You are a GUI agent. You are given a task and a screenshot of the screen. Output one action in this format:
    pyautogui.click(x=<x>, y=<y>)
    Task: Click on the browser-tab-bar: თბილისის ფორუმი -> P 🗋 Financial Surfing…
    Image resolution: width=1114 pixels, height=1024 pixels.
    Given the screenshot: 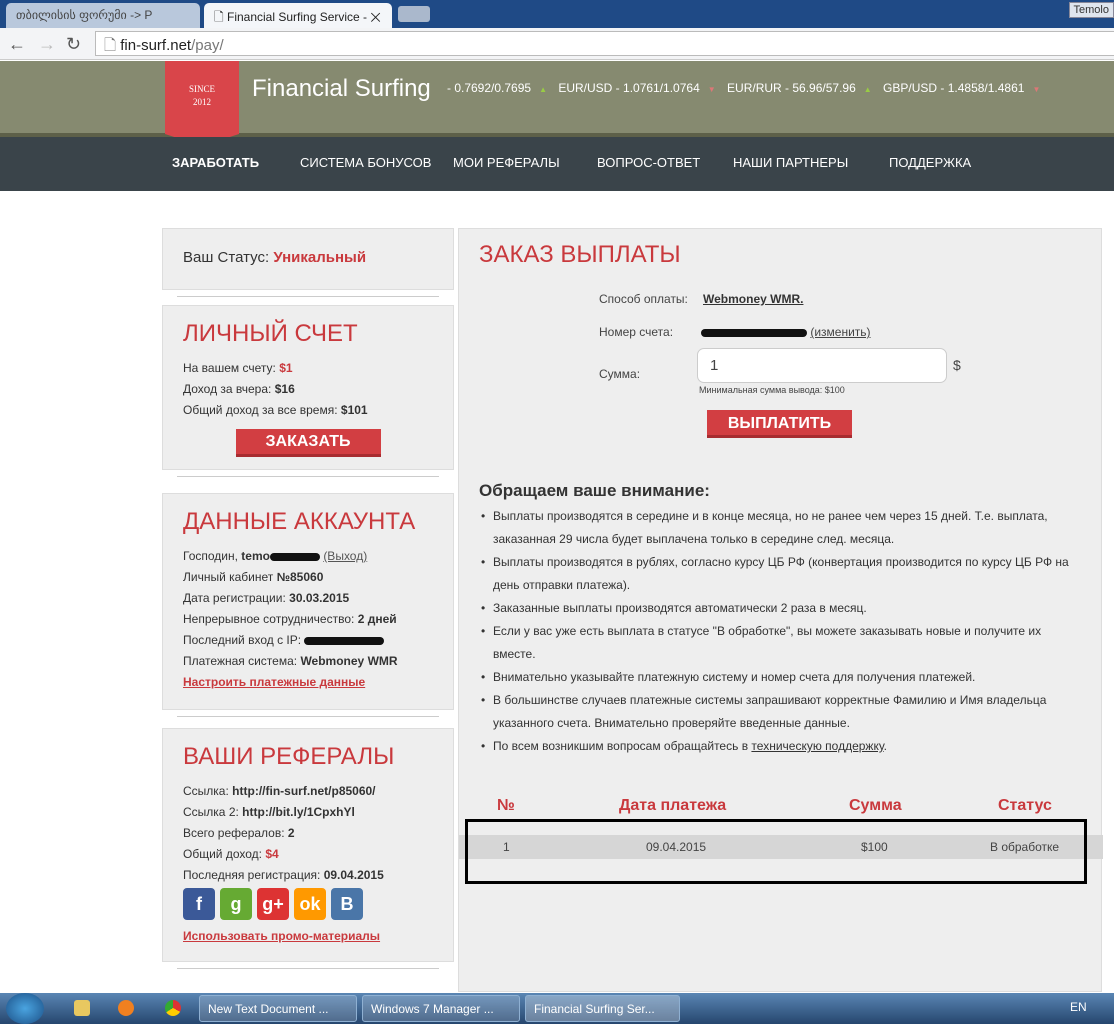 What is the action you would take?
    pyautogui.click(x=557, y=14)
    